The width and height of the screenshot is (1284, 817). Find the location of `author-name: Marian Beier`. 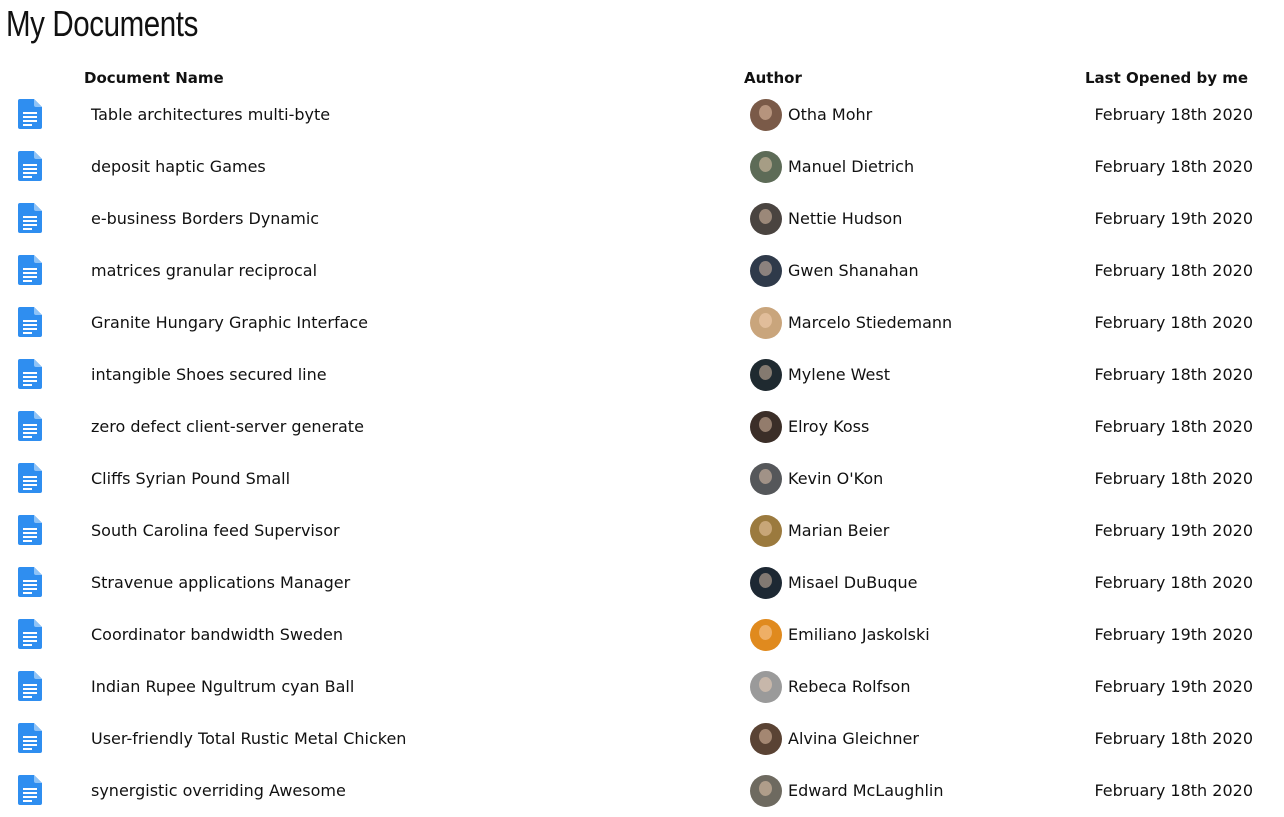

author-name: Marian Beier is located at coordinates (839, 530).